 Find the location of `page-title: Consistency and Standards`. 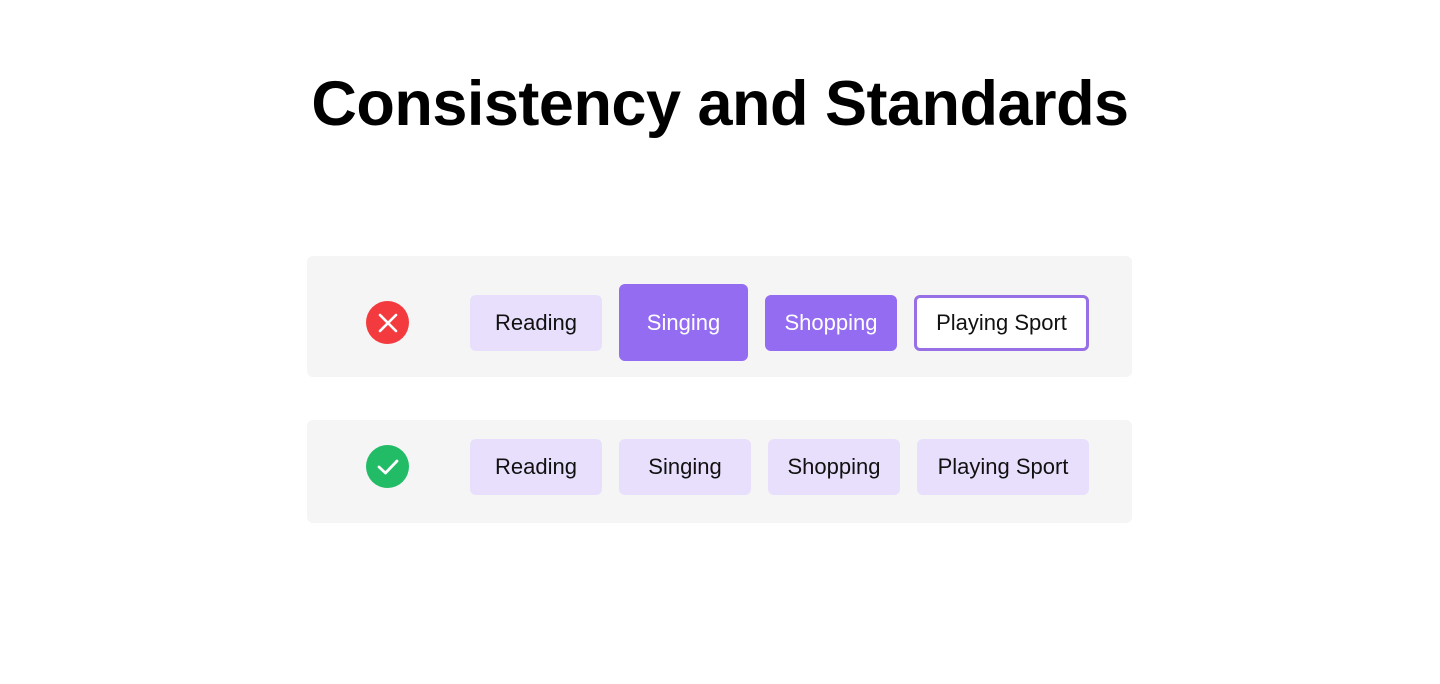

page-title: Consistency and Standards is located at coordinates (720, 104).